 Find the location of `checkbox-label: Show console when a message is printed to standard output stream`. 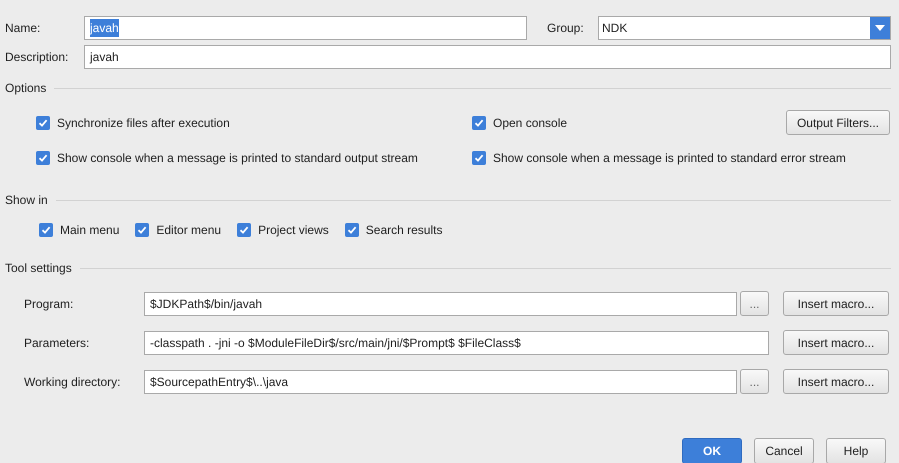

checkbox-label: Show console when a message is printed to standard output stream is located at coordinates (237, 158).